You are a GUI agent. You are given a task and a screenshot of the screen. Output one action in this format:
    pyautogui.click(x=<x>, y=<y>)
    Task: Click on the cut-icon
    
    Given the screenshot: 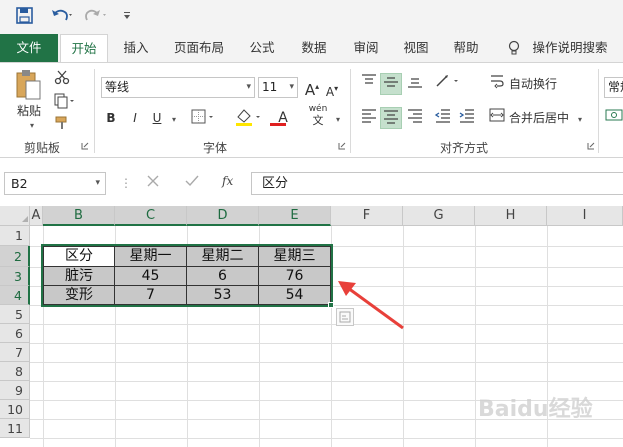 What is the action you would take?
    pyautogui.click(x=62, y=79)
    